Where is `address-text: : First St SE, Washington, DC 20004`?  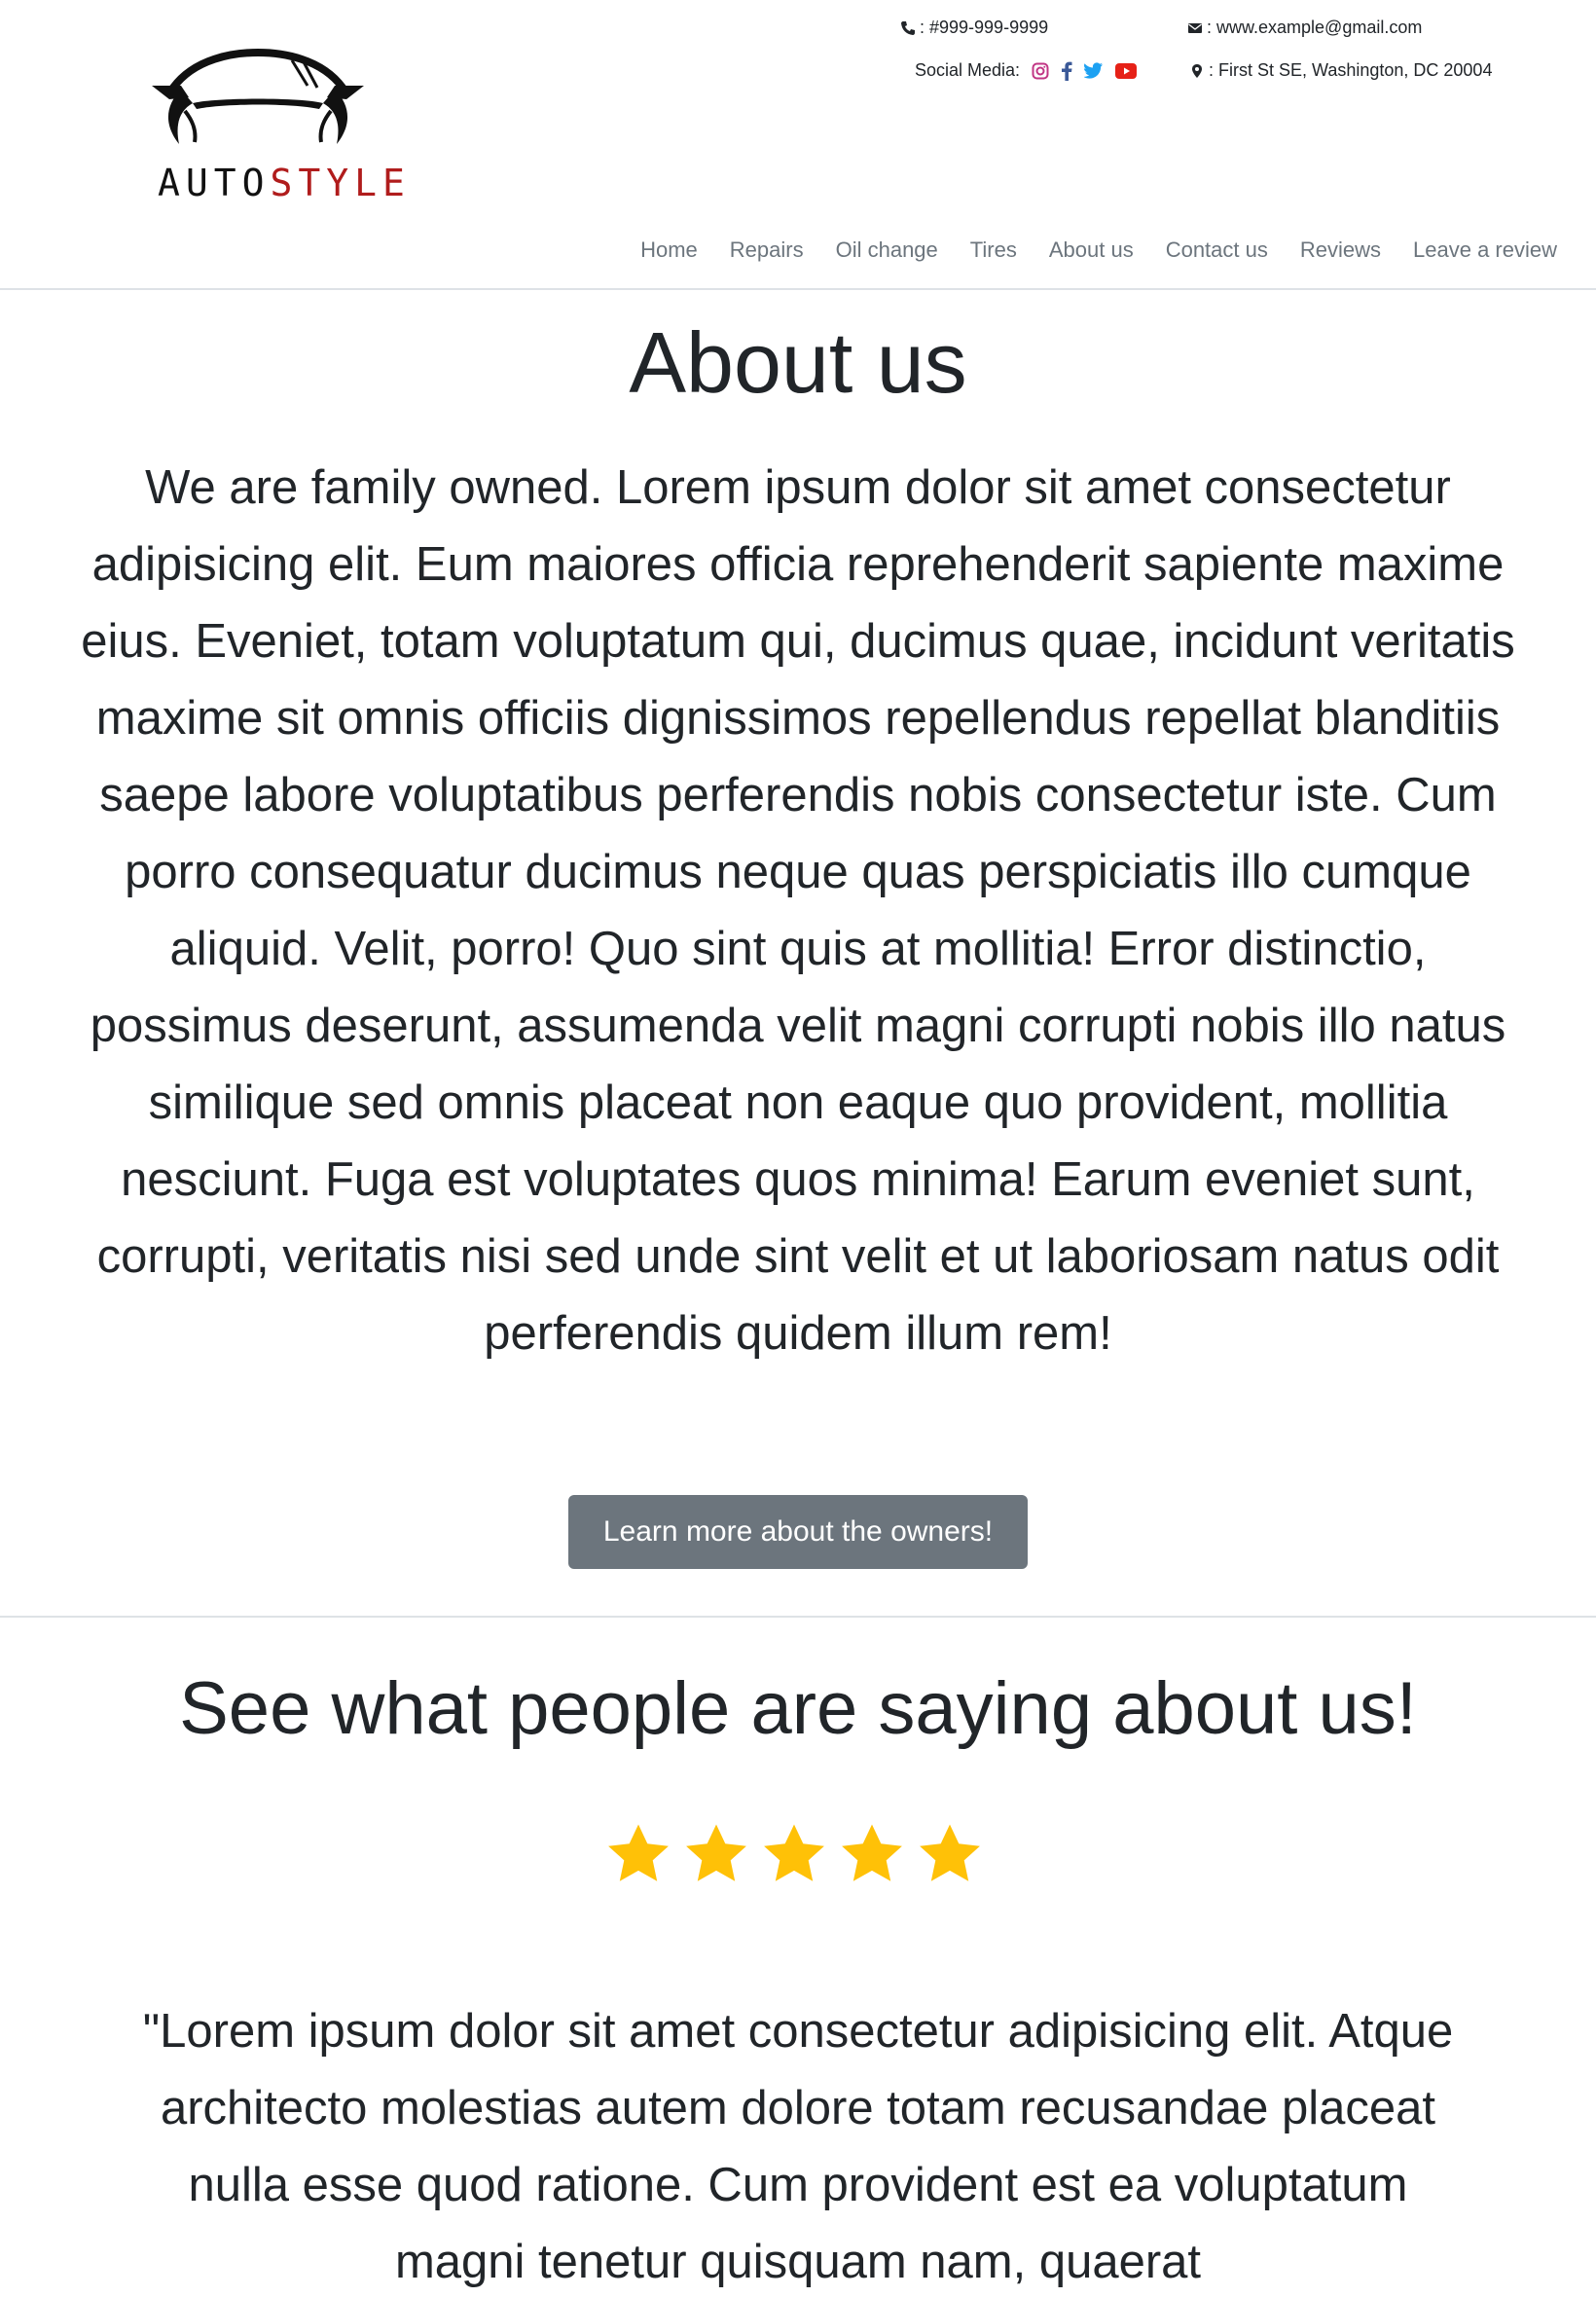
address-text: : First St SE, Washington, DC 20004 is located at coordinates (1351, 70).